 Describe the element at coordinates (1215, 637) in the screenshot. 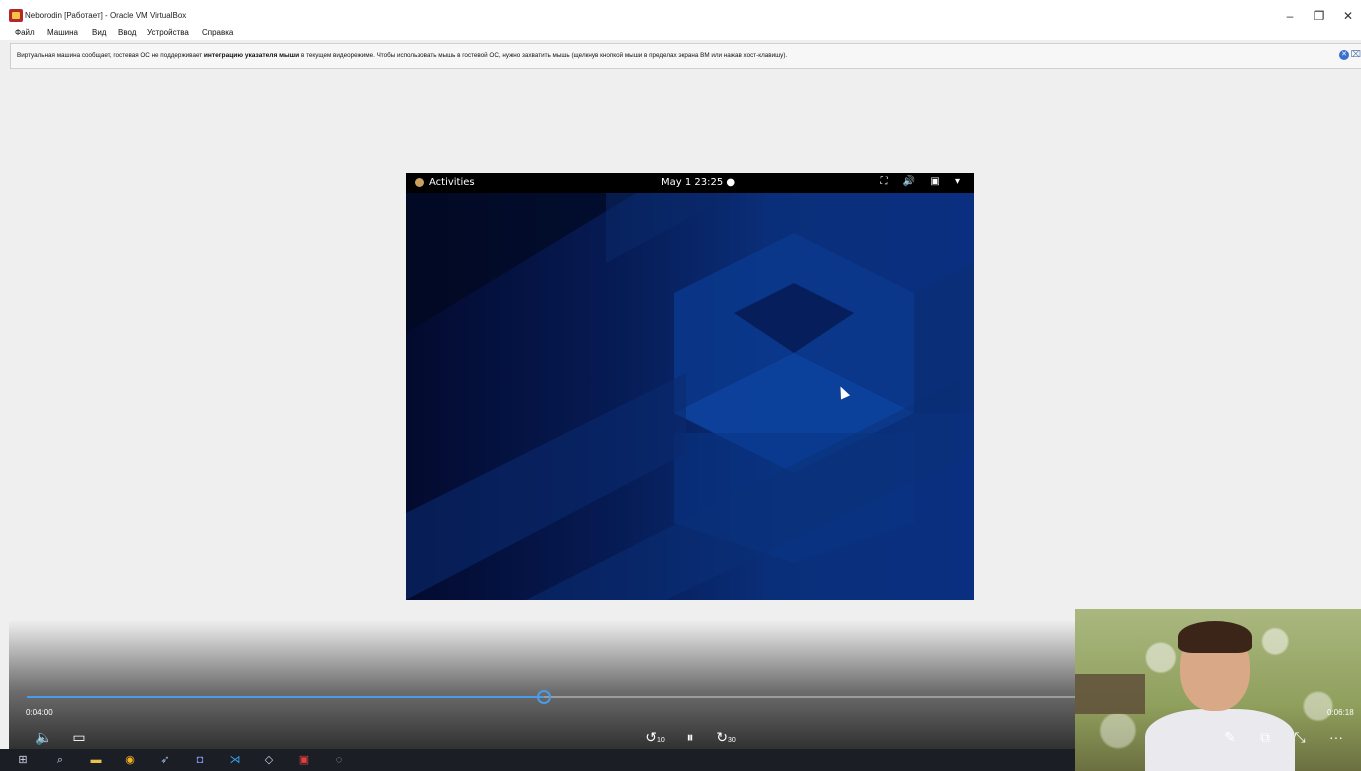

I see `webcam-person-hair` at that location.